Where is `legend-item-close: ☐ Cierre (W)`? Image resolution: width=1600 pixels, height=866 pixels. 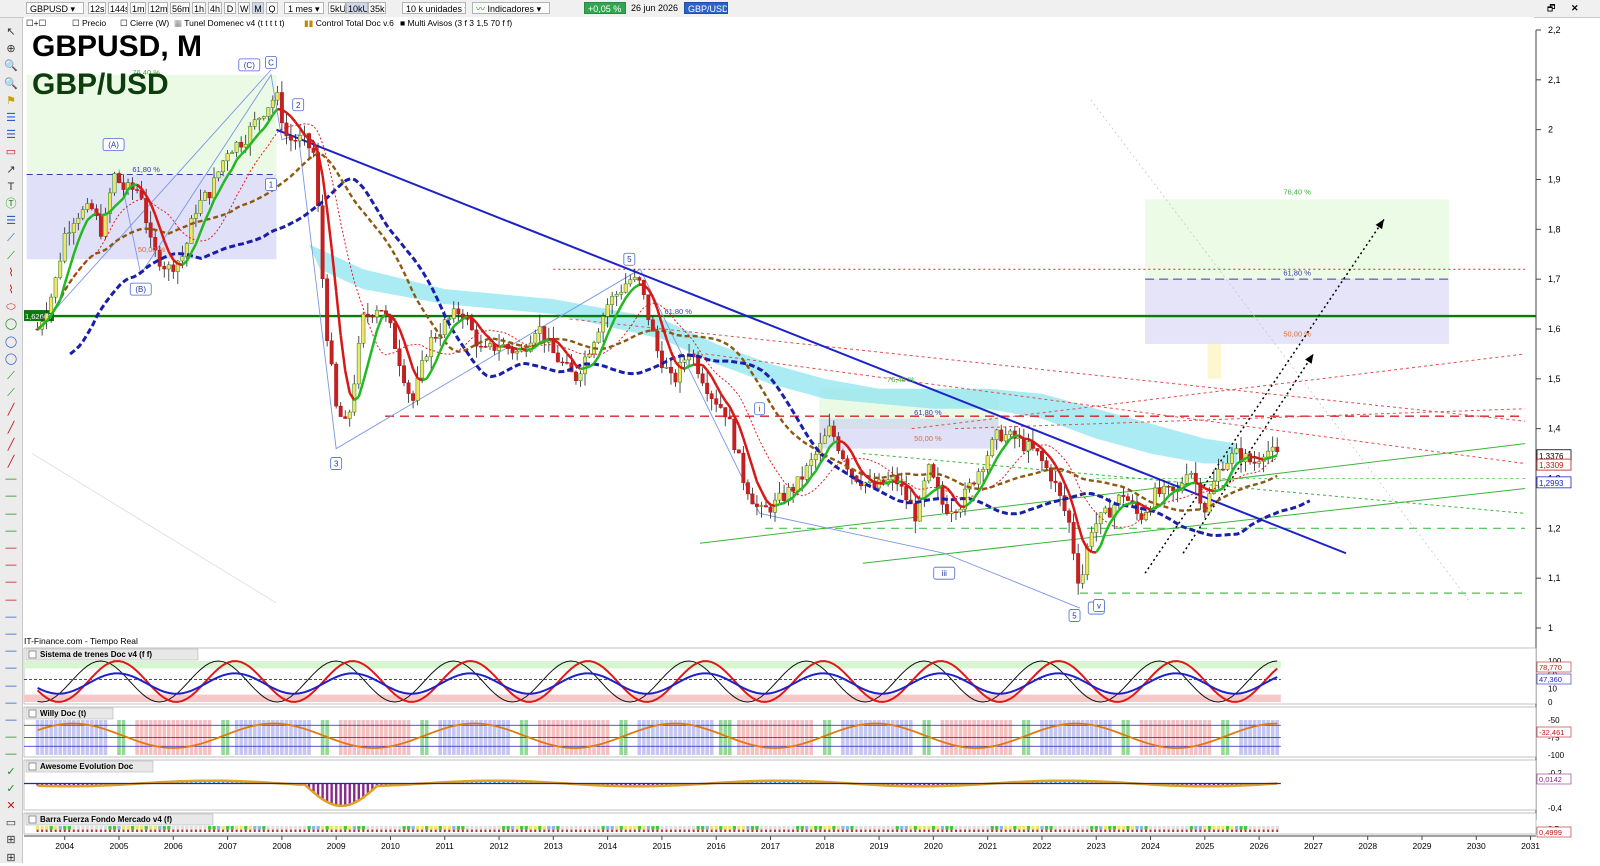
legend-item-close: ☐ Cierre (W) is located at coordinates (144, 23).